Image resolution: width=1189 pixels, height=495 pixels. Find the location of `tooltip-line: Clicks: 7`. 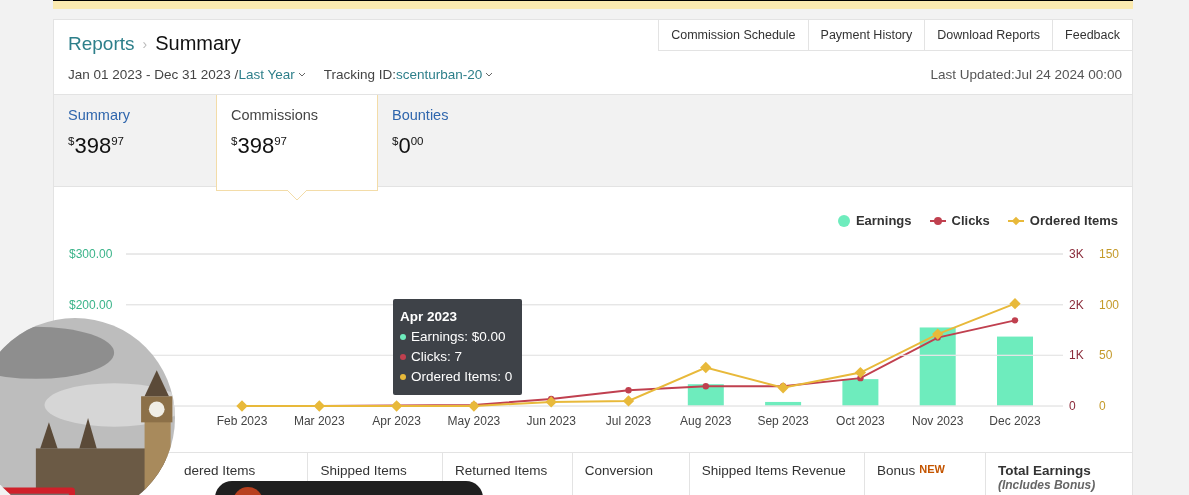

tooltip-line: Clicks: 7 is located at coordinates (436, 357).